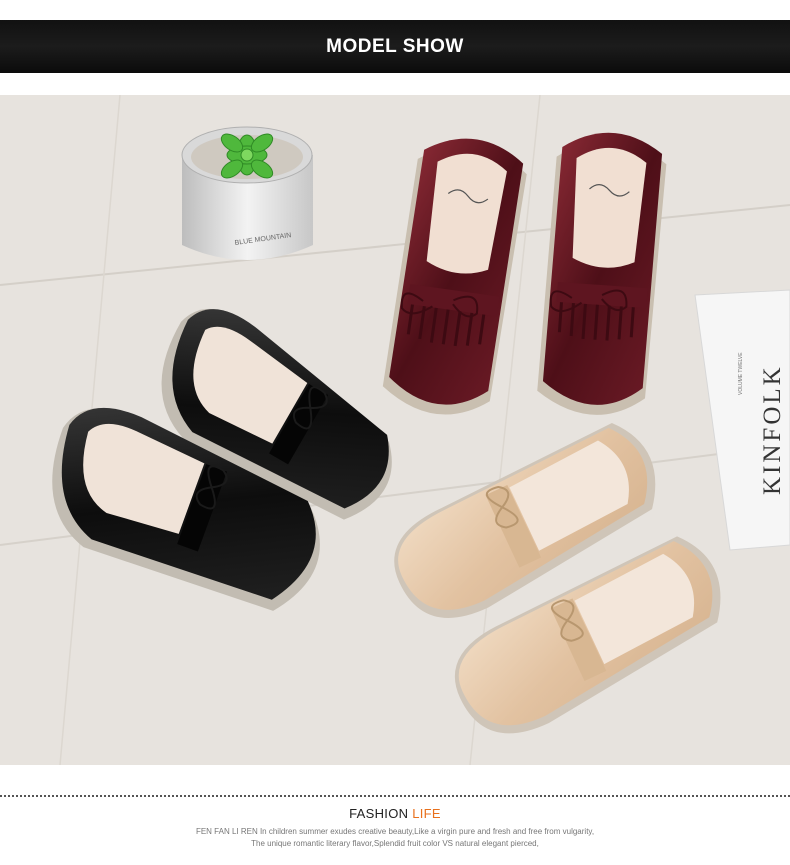 Image resolution: width=790 pixels, height=865 pixels. I want to click on footer-title: FASHION LIFE, so click(395, 813).